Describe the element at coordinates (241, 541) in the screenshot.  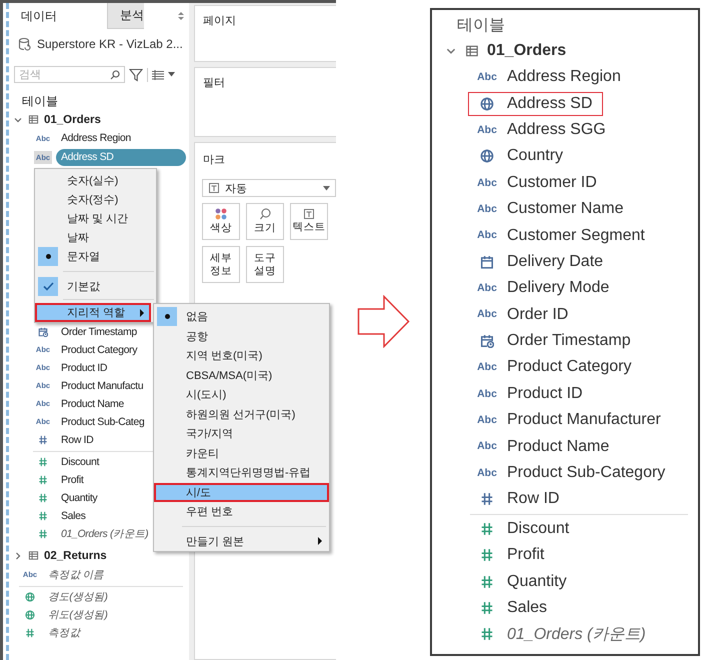
I see `menu-item: 만들기 원본` at that location.